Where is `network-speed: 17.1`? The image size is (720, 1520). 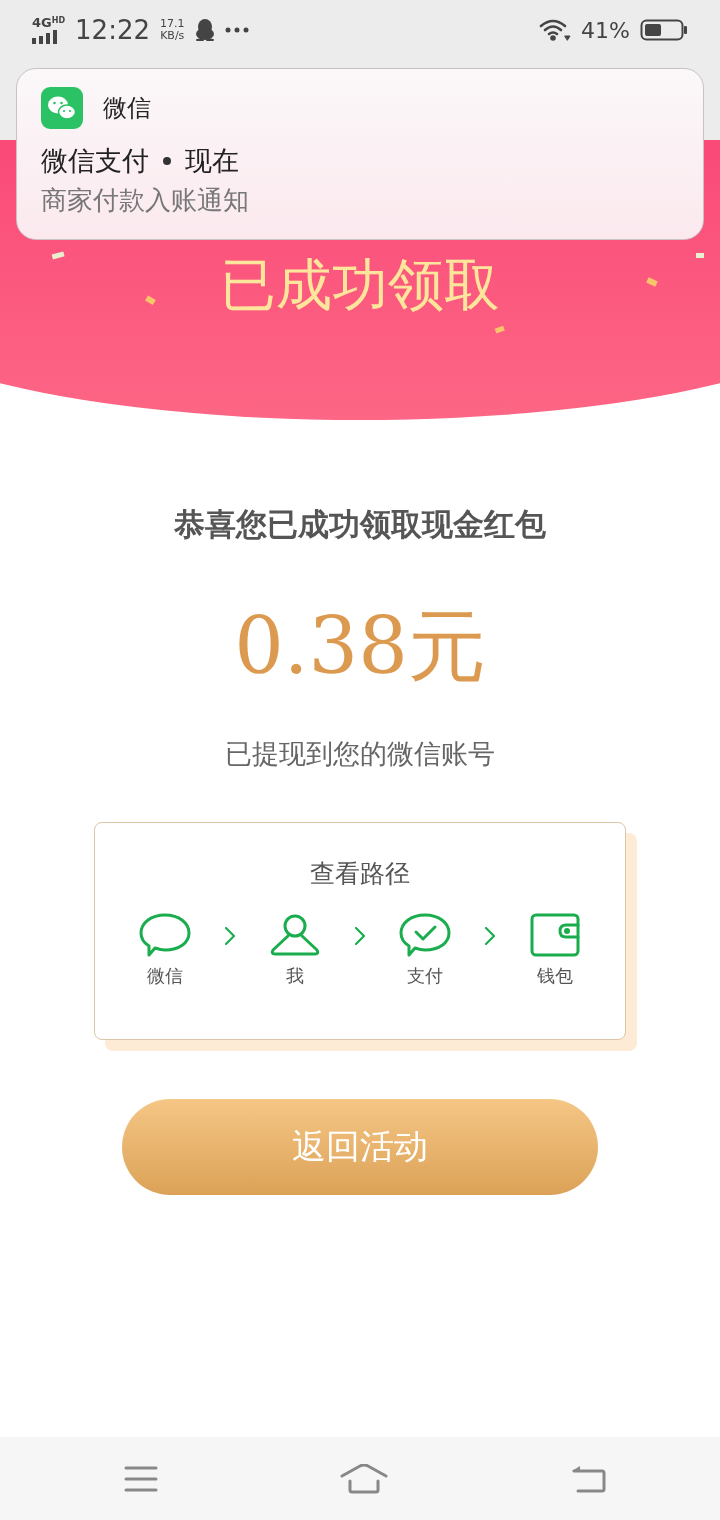
network-speed: 17.1 is located at coordinates (172, 24).